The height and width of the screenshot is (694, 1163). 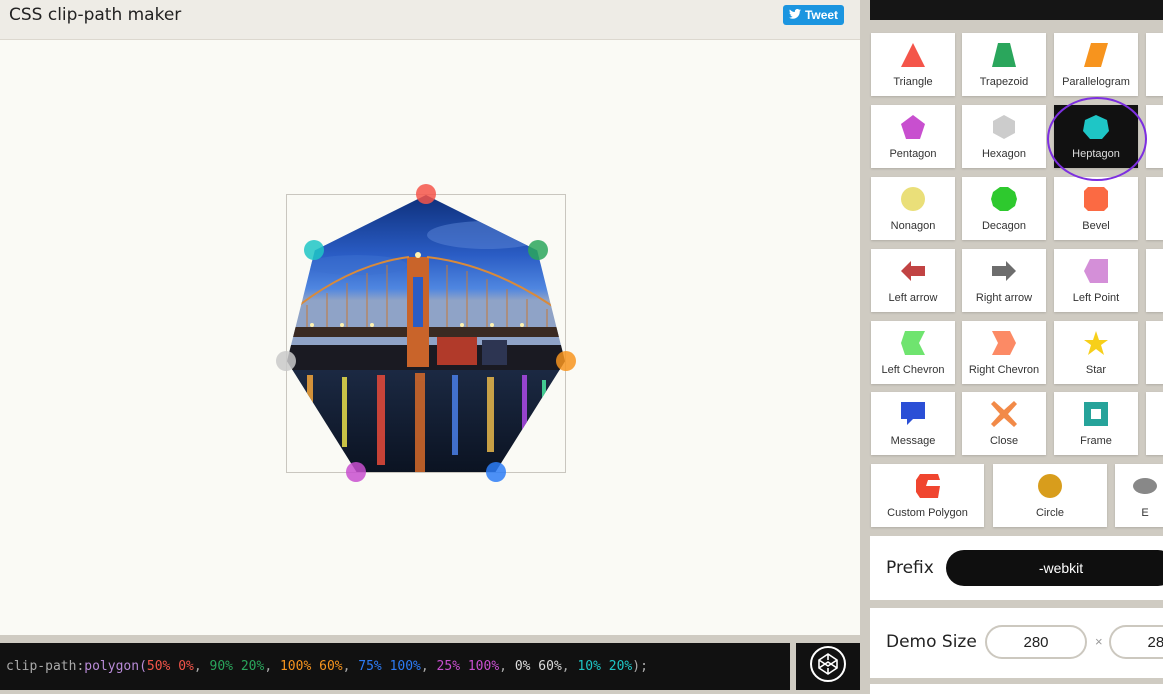 What do you see at coordinates (1036, 642) in the screenshot?
I see `demo-width-input` at bounding box center [1036, 642].